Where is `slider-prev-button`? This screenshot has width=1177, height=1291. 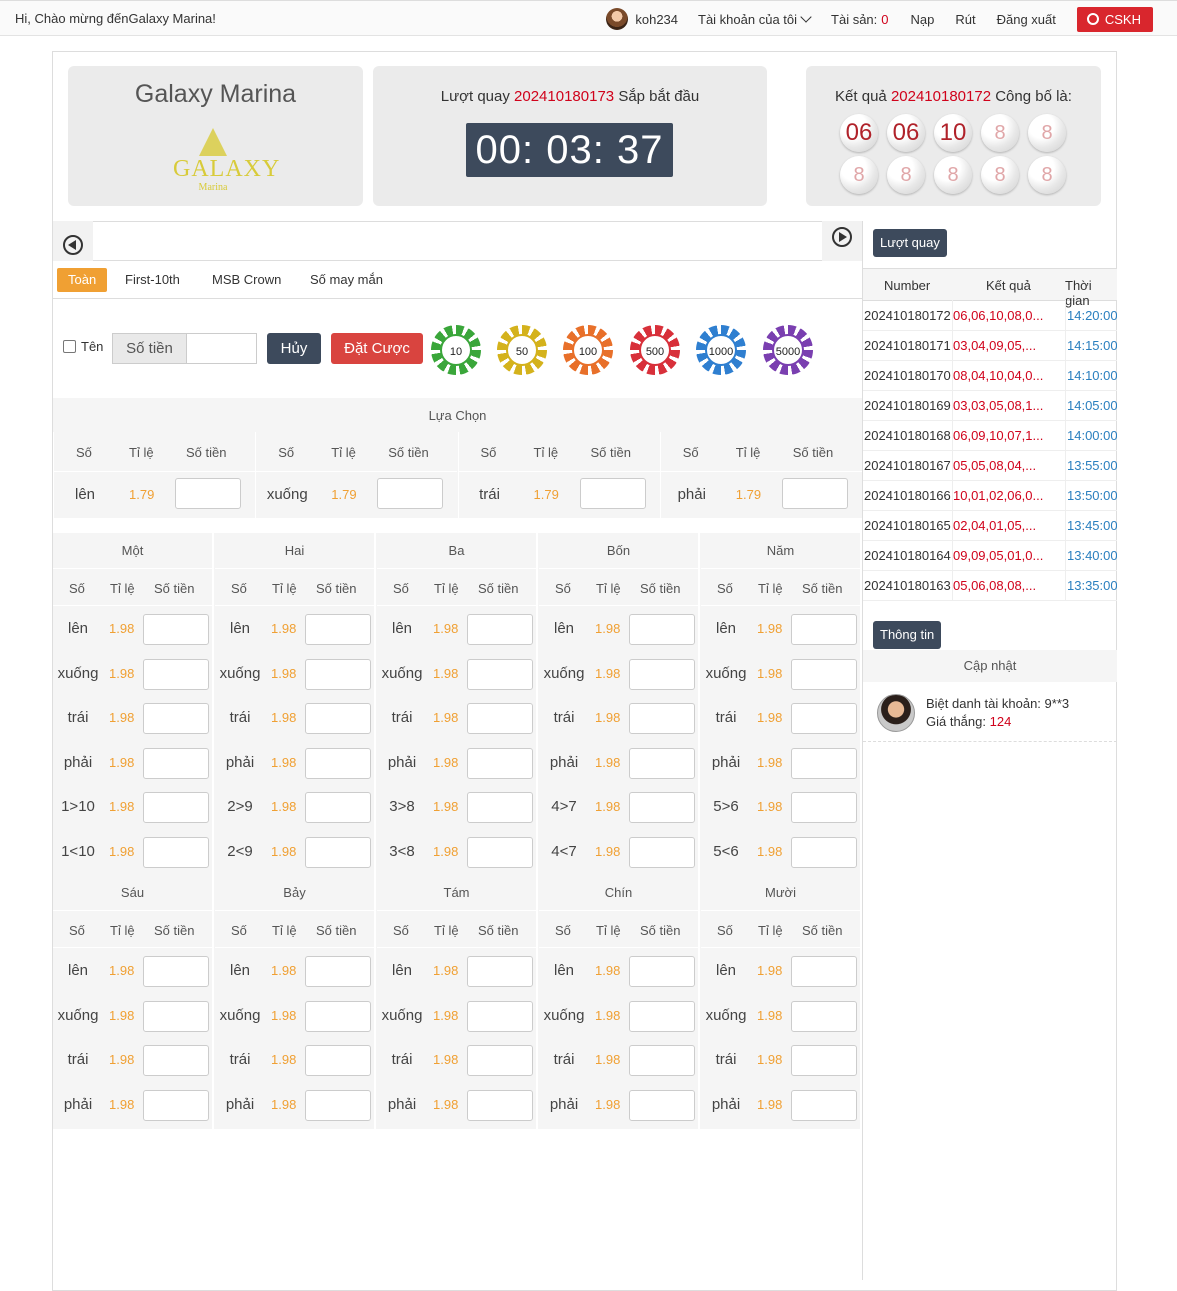 slider-prev-button is located at coordinates (73, 241).